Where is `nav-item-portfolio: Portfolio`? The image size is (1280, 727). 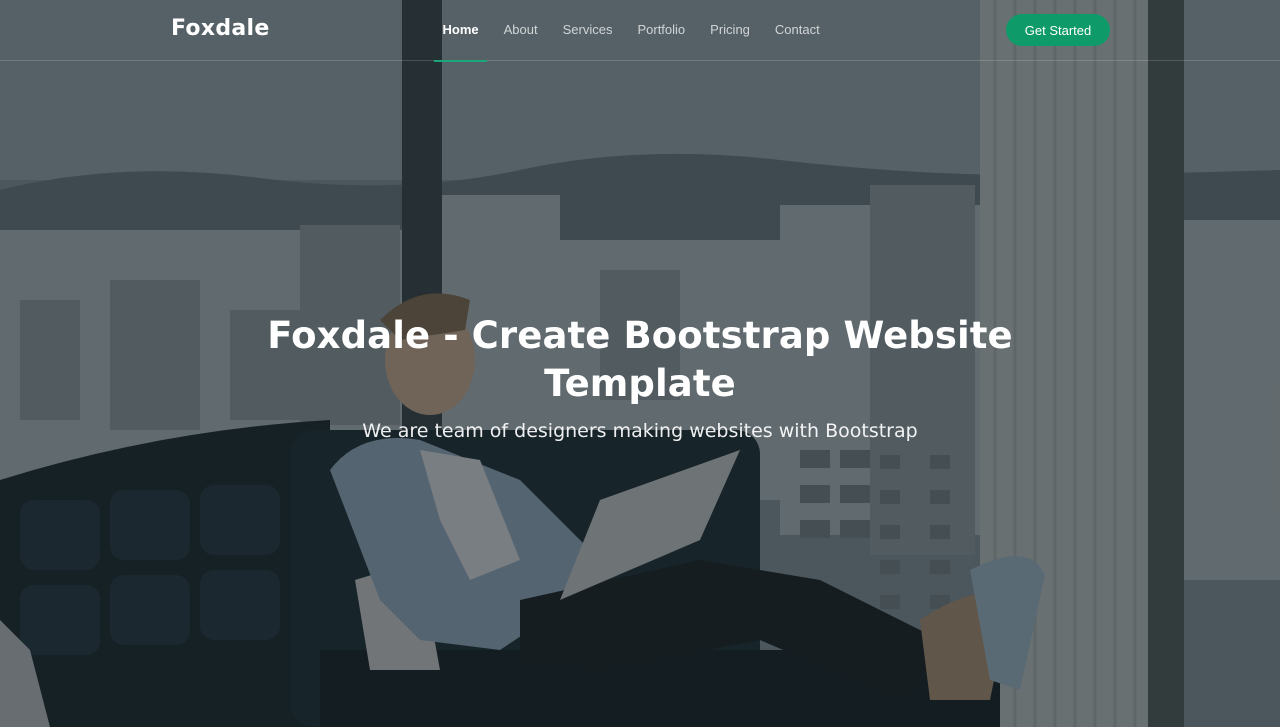
nav-item-portfolio: Portfolio is located at coordinates (661, 30).